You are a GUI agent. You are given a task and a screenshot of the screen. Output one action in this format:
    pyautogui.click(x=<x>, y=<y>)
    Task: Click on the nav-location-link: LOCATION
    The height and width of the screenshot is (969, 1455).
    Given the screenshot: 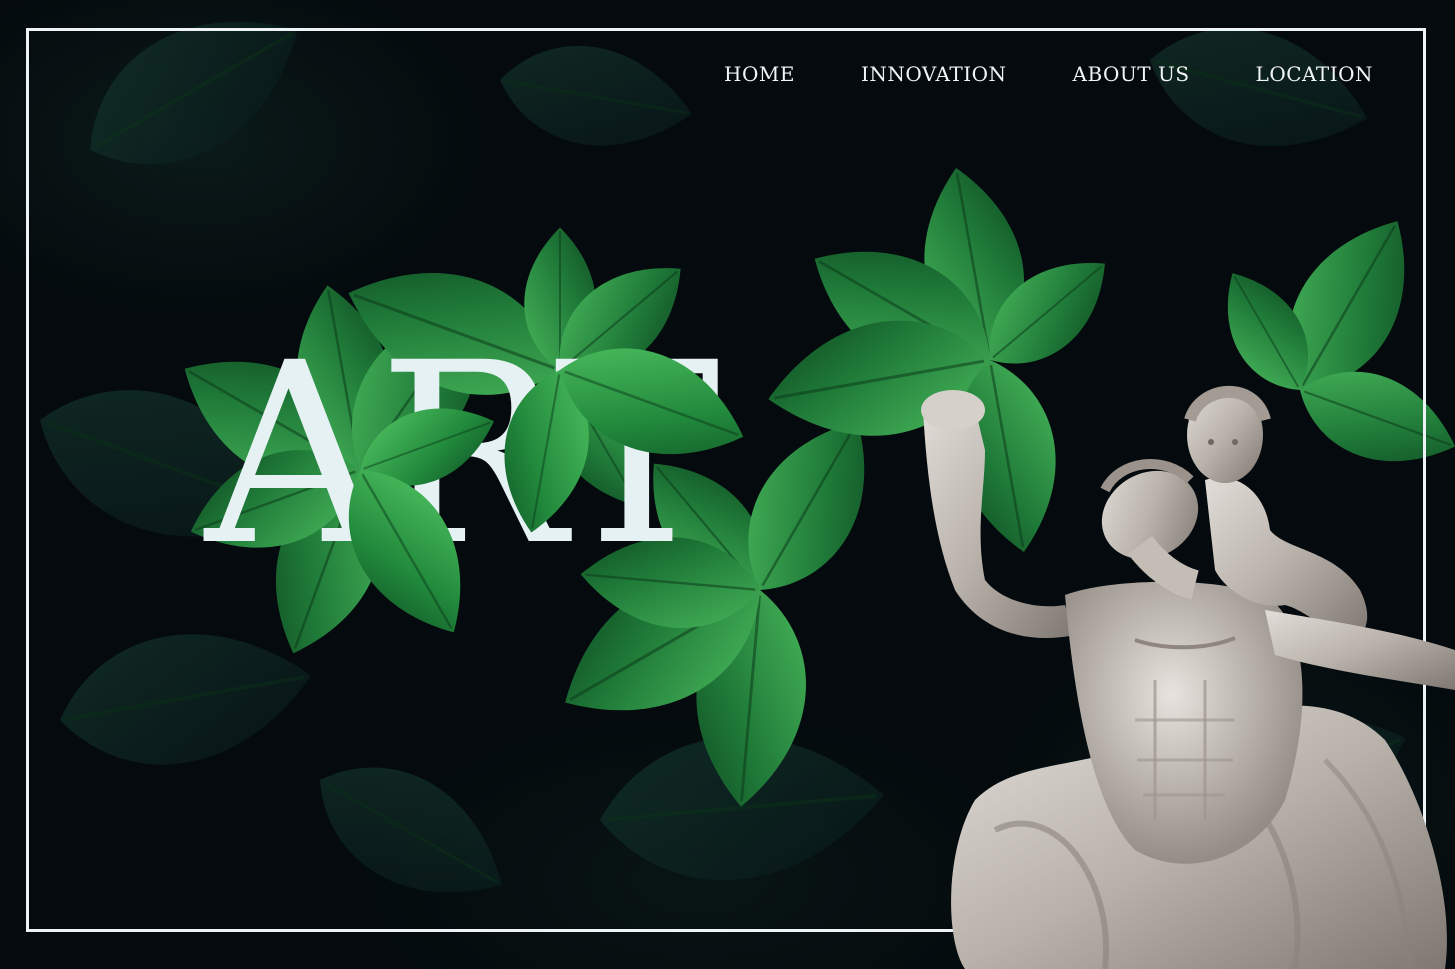 What is the action you would take?
    pyautogui.click(x=1314, y=74)
    